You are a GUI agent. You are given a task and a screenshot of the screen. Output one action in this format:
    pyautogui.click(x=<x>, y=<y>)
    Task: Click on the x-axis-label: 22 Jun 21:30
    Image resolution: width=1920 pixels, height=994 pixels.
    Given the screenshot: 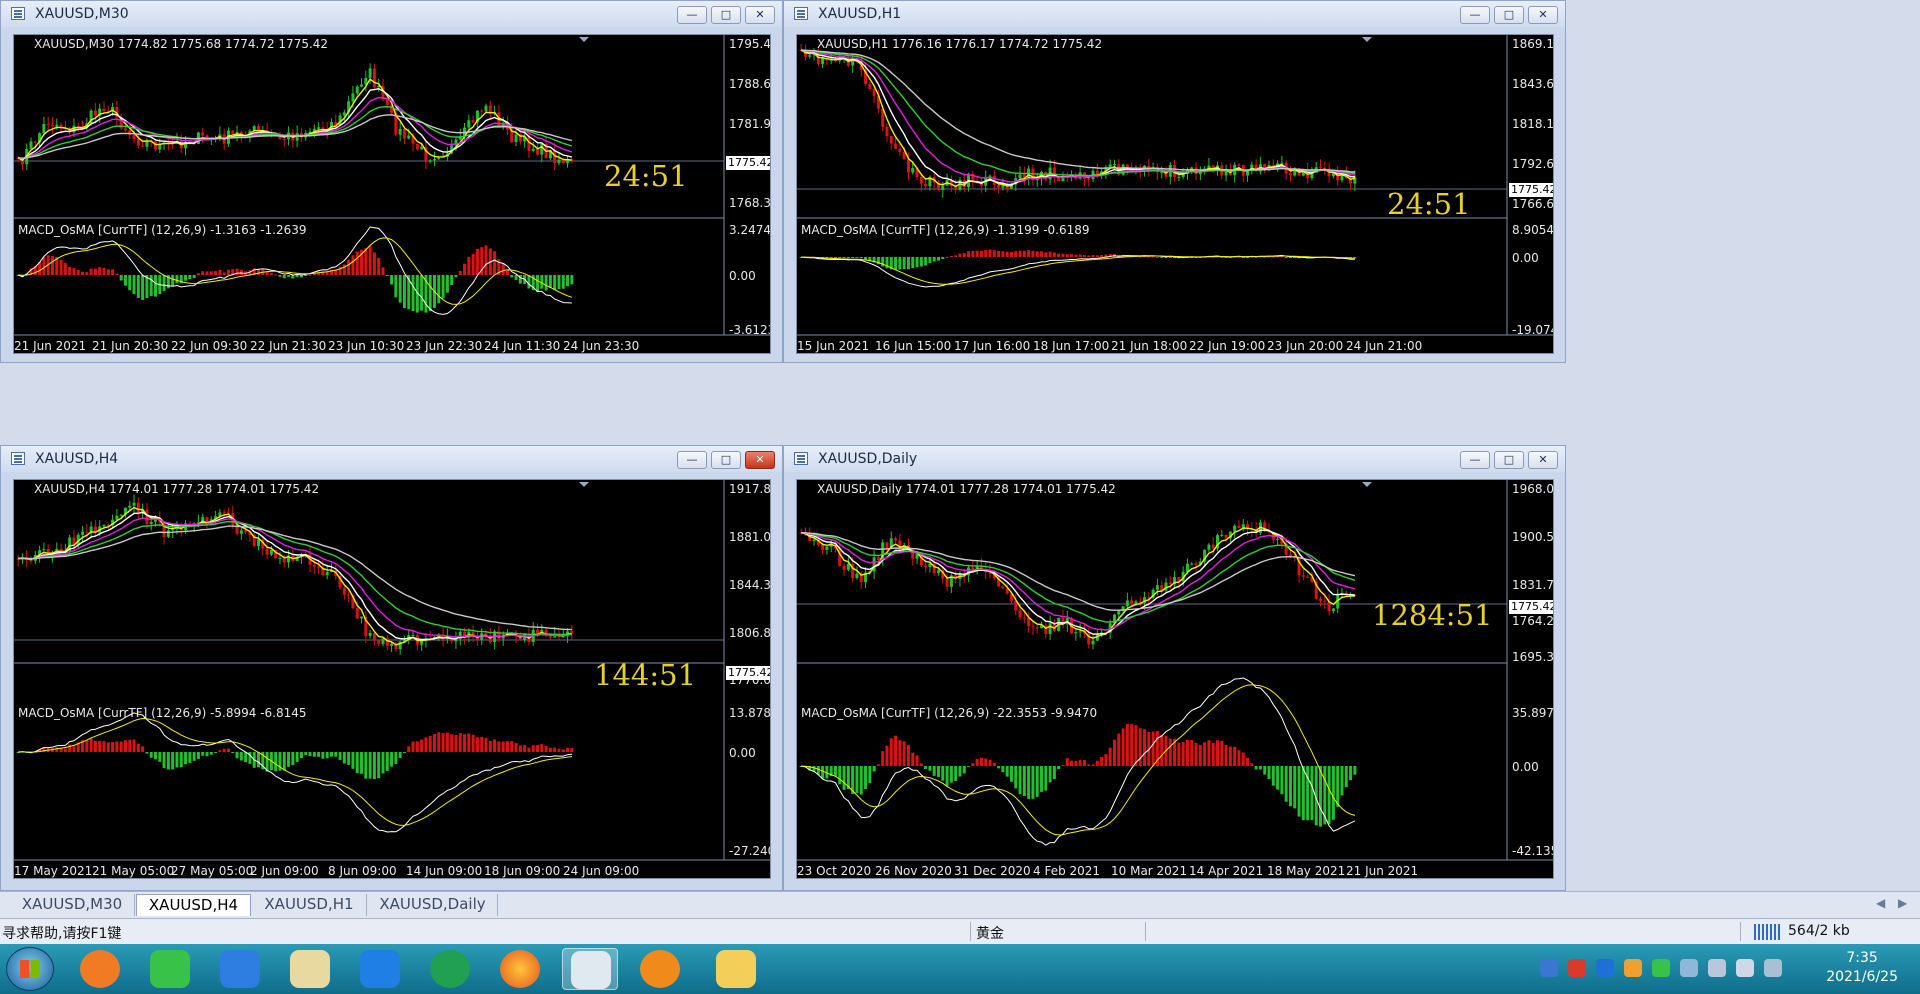 What is the action you would take?
    pyautogui.click(x=288, y=346)
    